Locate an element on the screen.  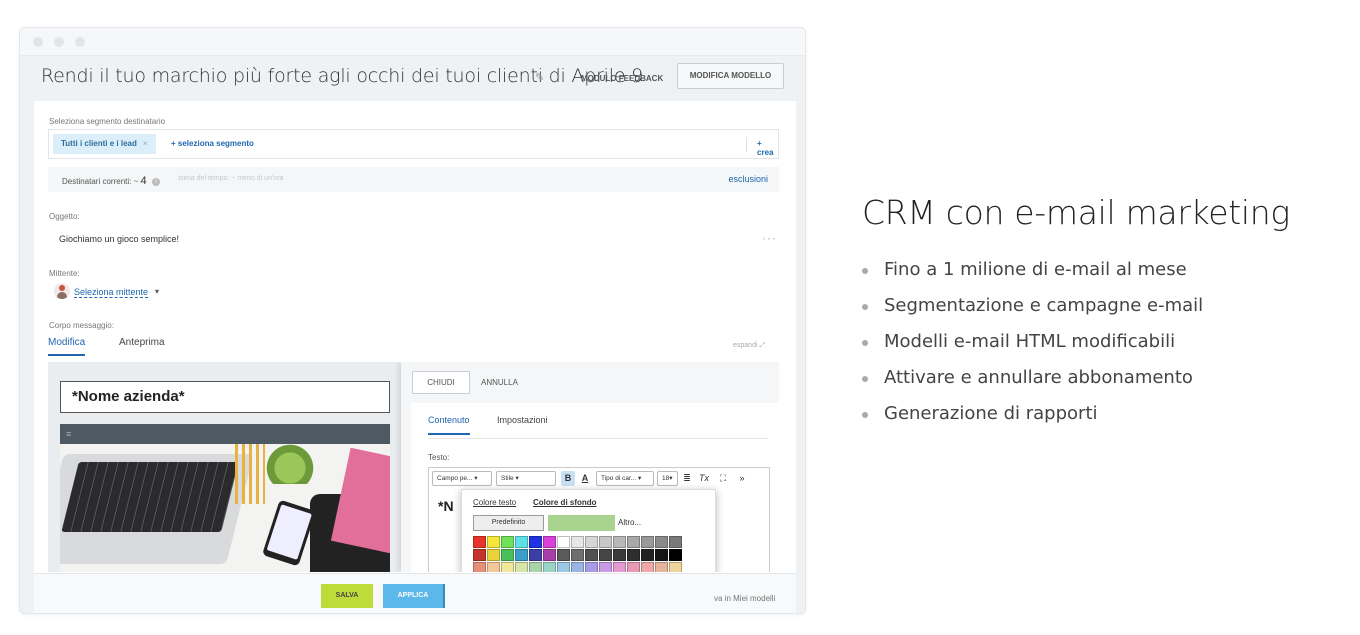
save-button: SALVA is located at coordinates (347, 596).